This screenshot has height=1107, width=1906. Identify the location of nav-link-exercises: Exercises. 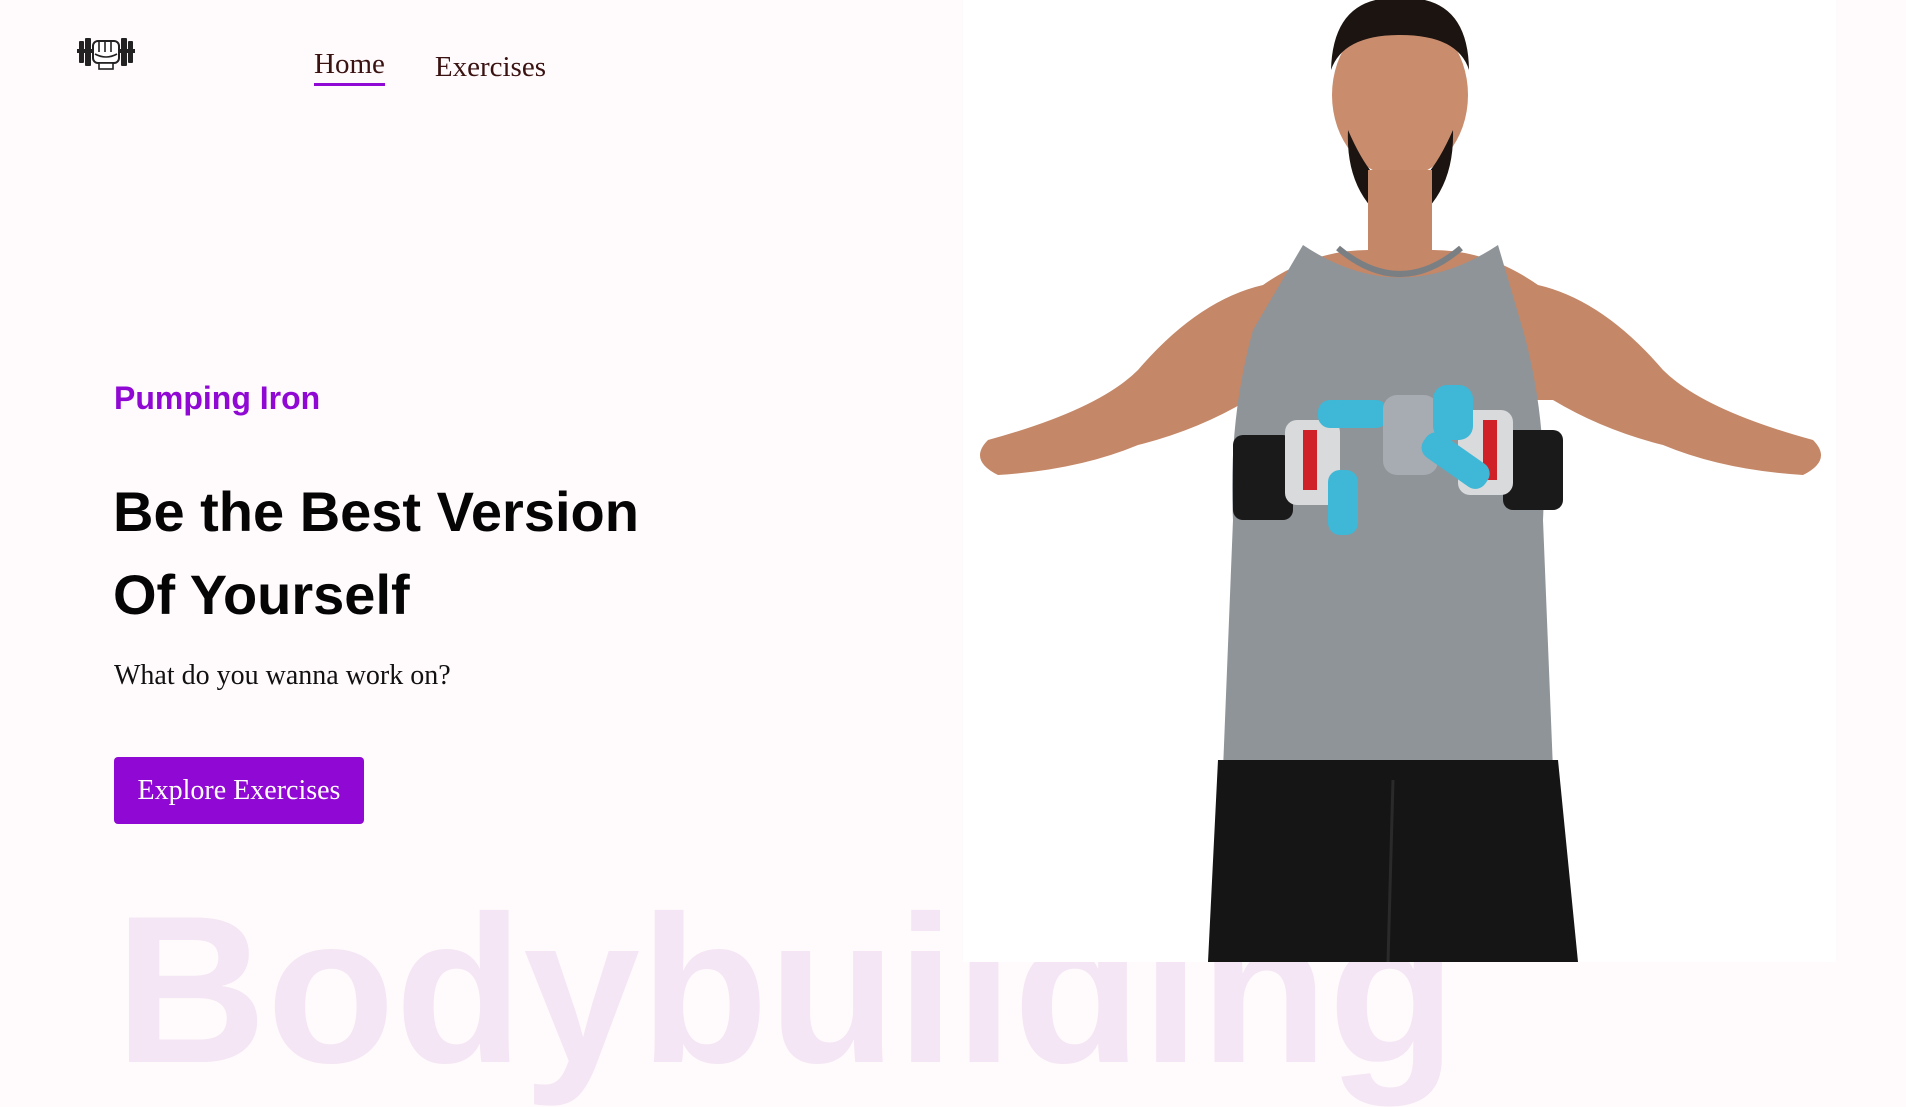
(490, 67).